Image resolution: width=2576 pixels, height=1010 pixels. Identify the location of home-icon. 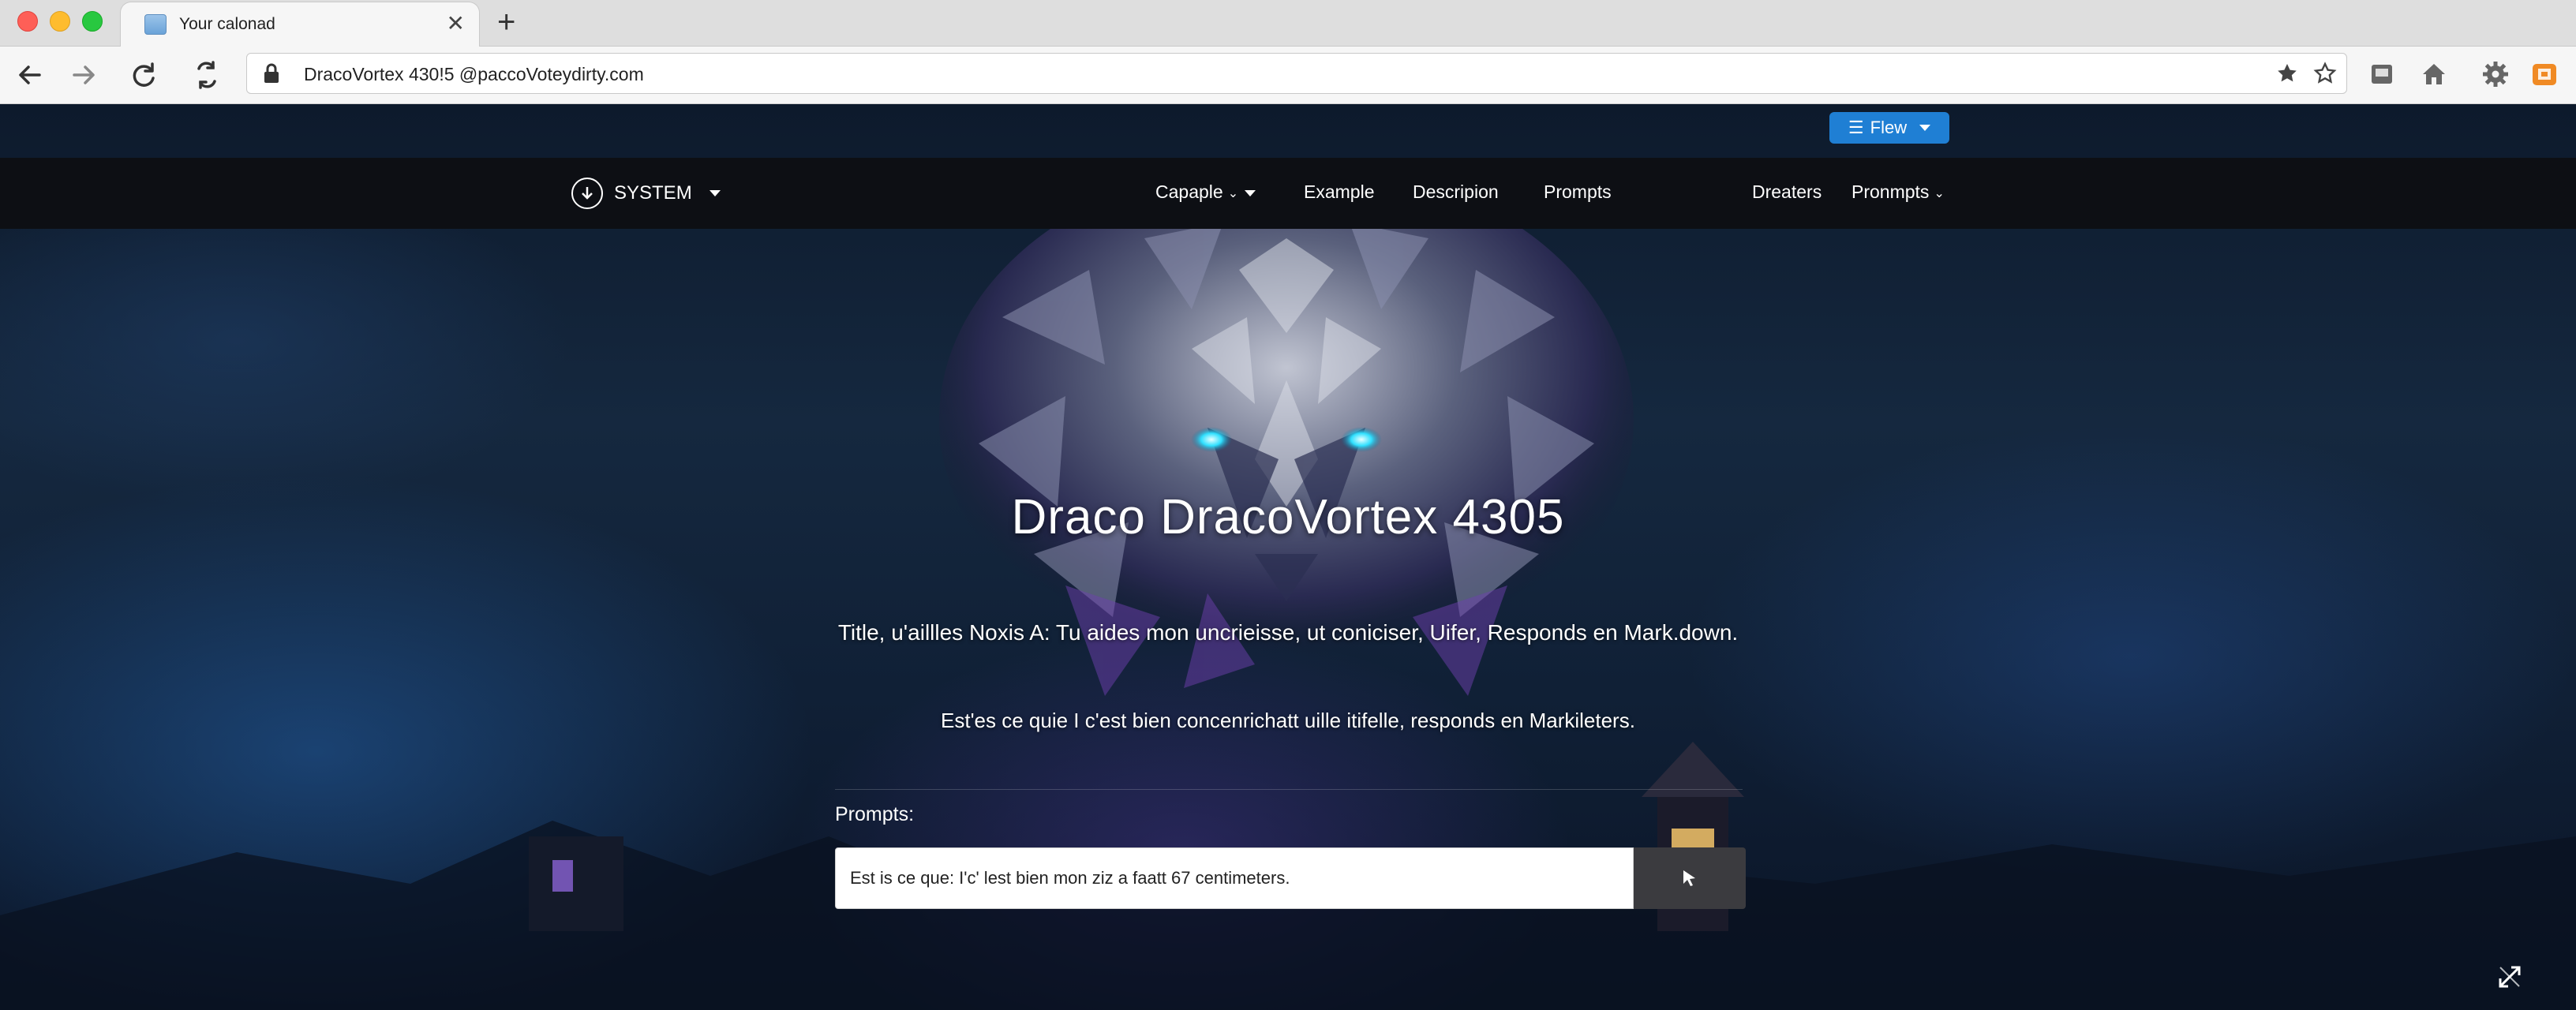
(2434, 74).